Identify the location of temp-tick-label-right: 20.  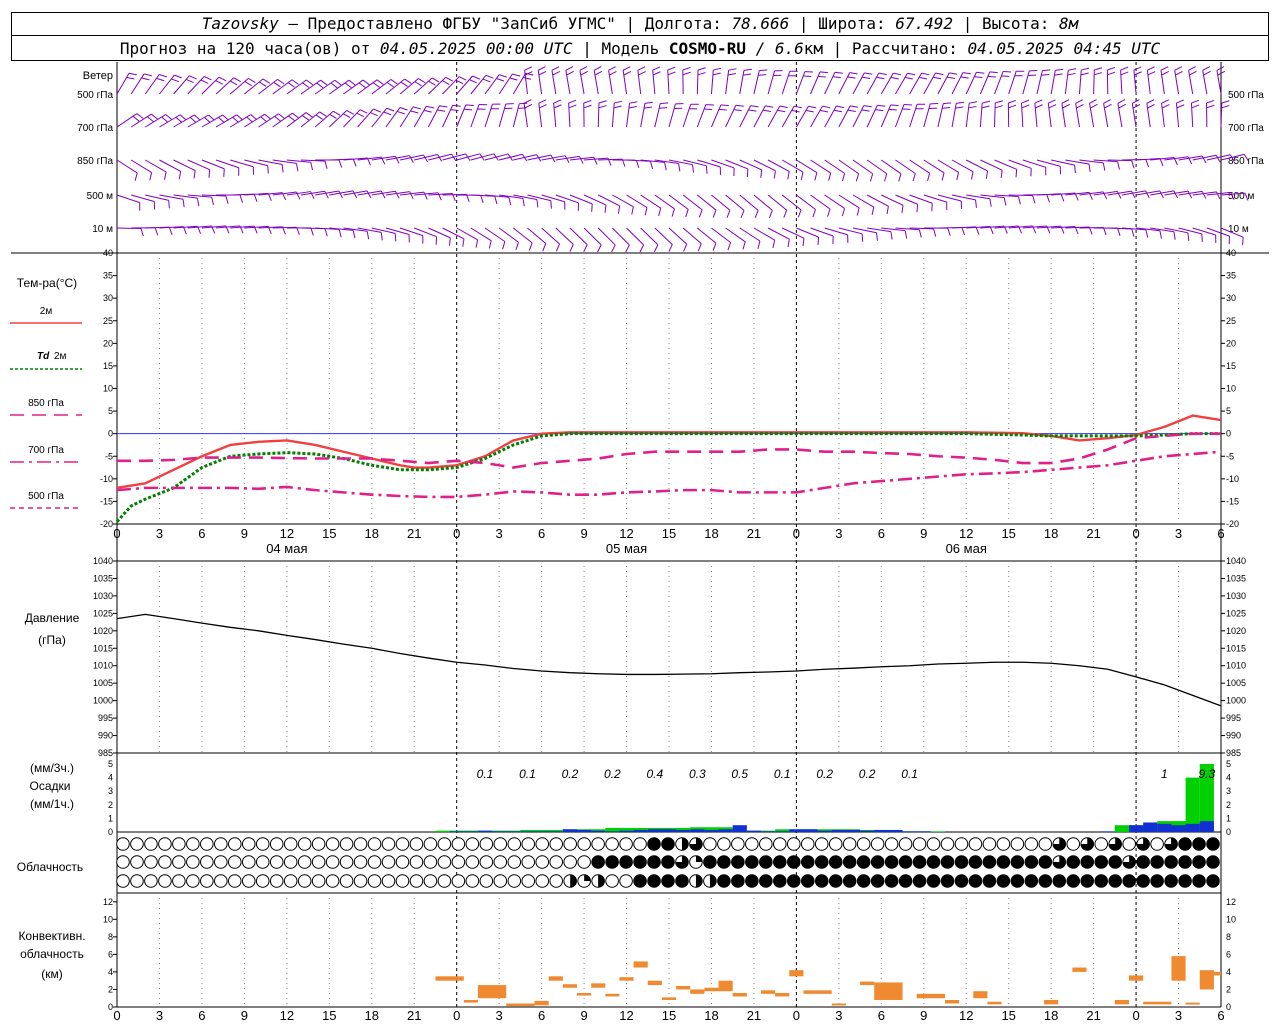
(1231, 343).